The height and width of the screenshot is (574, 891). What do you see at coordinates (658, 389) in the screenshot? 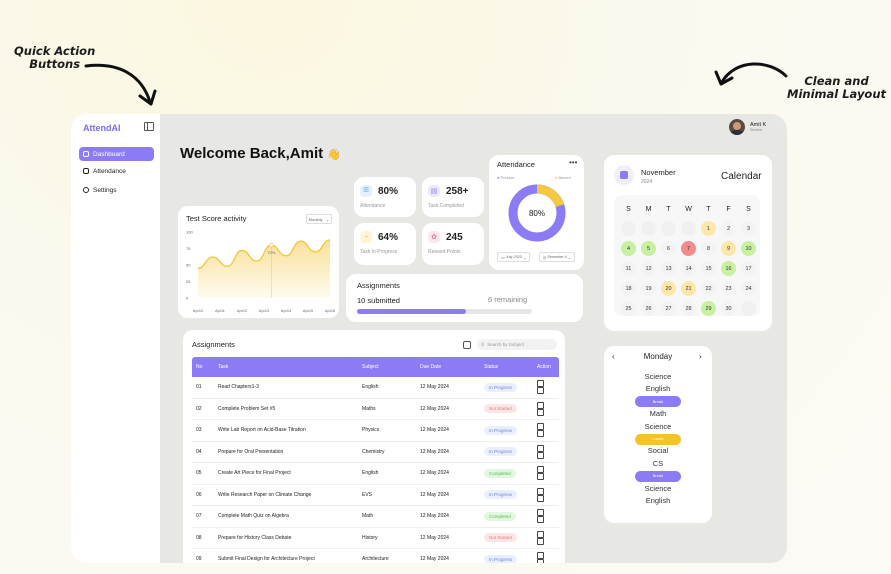
I see `schedule-subject: English` at bounding box center [658, 389].